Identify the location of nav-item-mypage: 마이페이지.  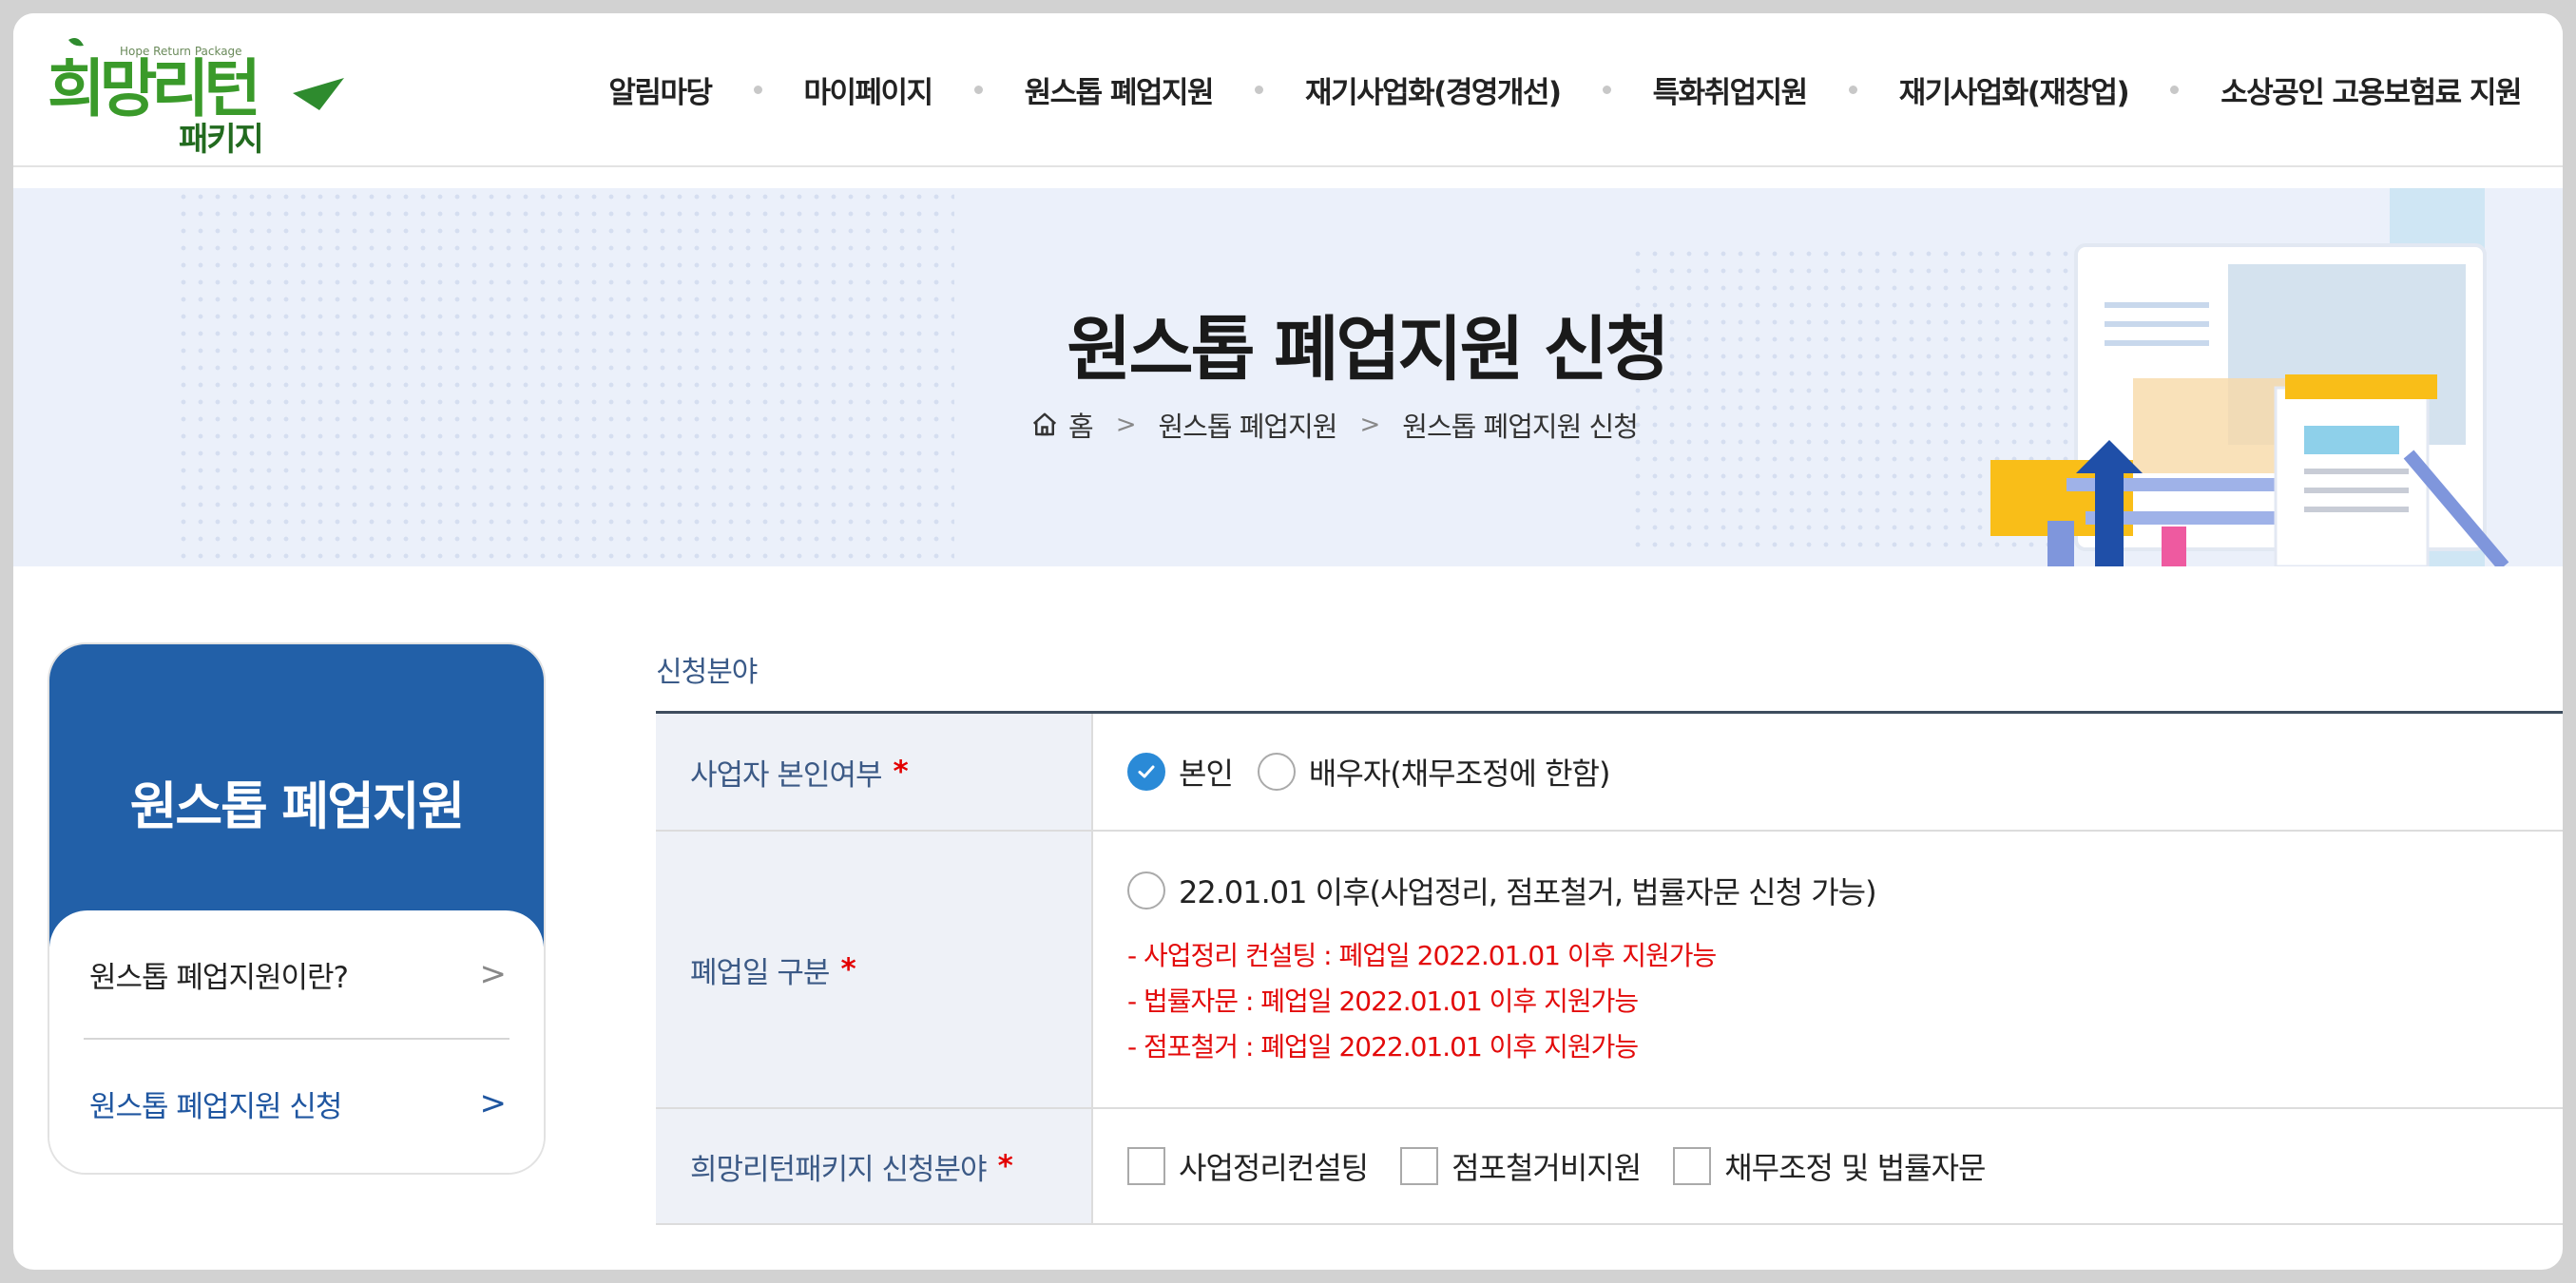
(869, 89).